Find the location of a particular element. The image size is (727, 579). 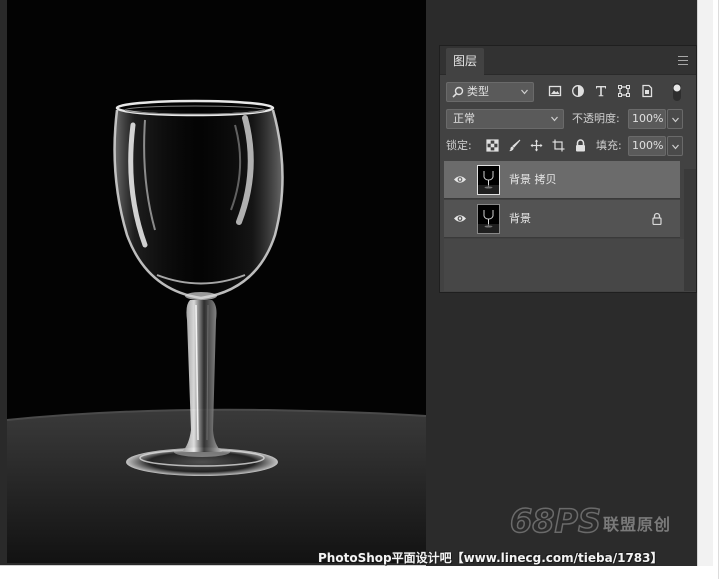

layers-empty-area is located at coordinates (564, 265).